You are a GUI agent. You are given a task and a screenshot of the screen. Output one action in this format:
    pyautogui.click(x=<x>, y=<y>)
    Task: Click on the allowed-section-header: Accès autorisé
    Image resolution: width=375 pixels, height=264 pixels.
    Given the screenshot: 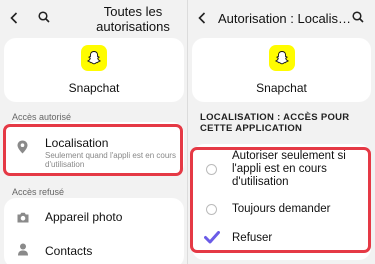 What is the action you would take?
    pyautogui.click(x=42, y=117)
    